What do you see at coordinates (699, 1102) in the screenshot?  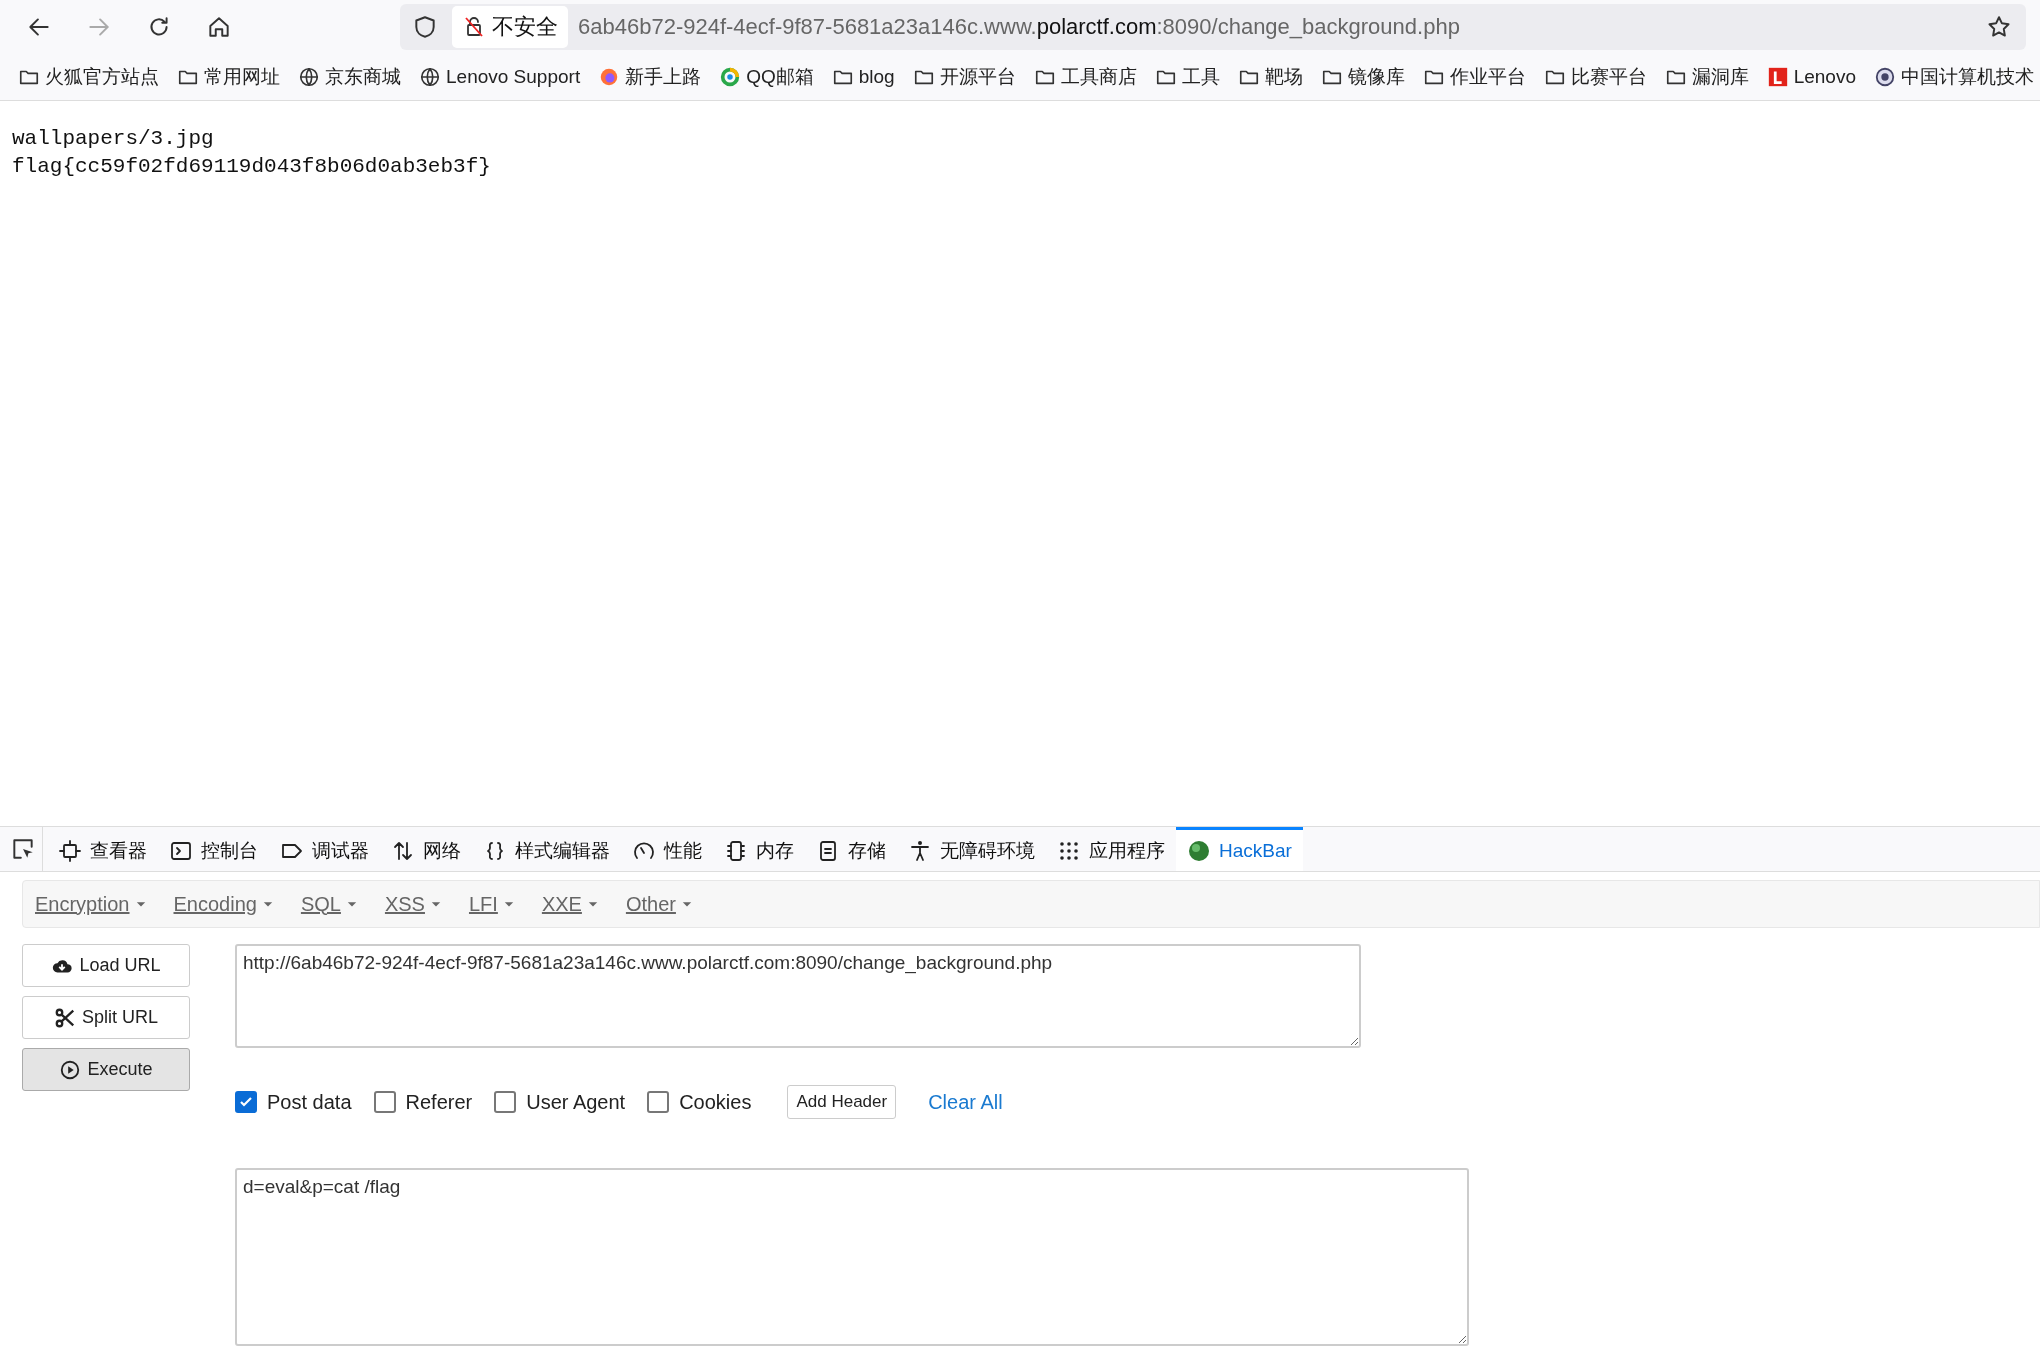 I see `option-checkbox: Cookies` at bounding box center [699, 1102].